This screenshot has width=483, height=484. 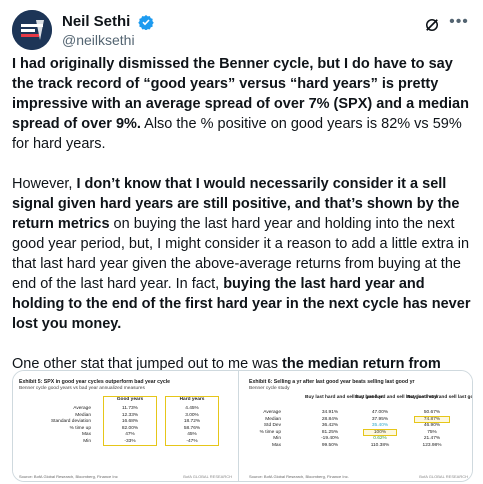 I want to click on exhibit2-col-header: Buy last hard and sell last good yr, so click(x=344, y=397).